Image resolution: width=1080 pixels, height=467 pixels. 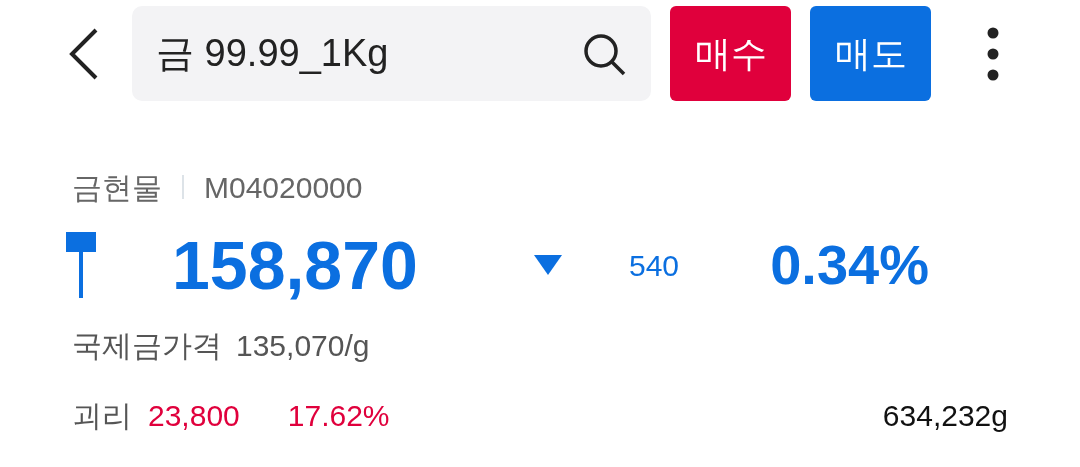 What do you see at coordinates (283, 187) in the screenshot?
I see `instrument-code: M04020000` at bounding box center [283, 187].